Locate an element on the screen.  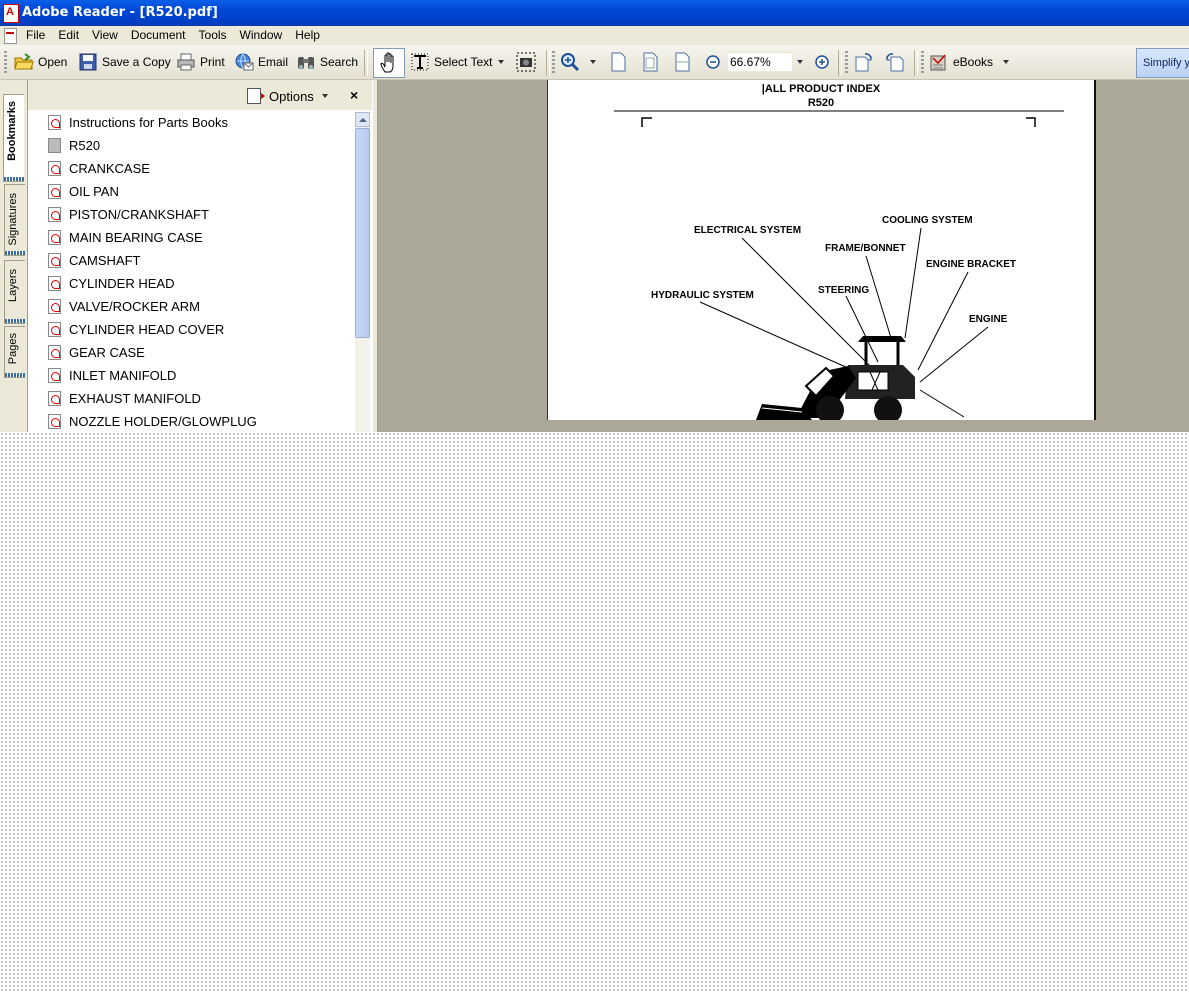
zoom-level-dropdown is located at coordinates (797, 62).